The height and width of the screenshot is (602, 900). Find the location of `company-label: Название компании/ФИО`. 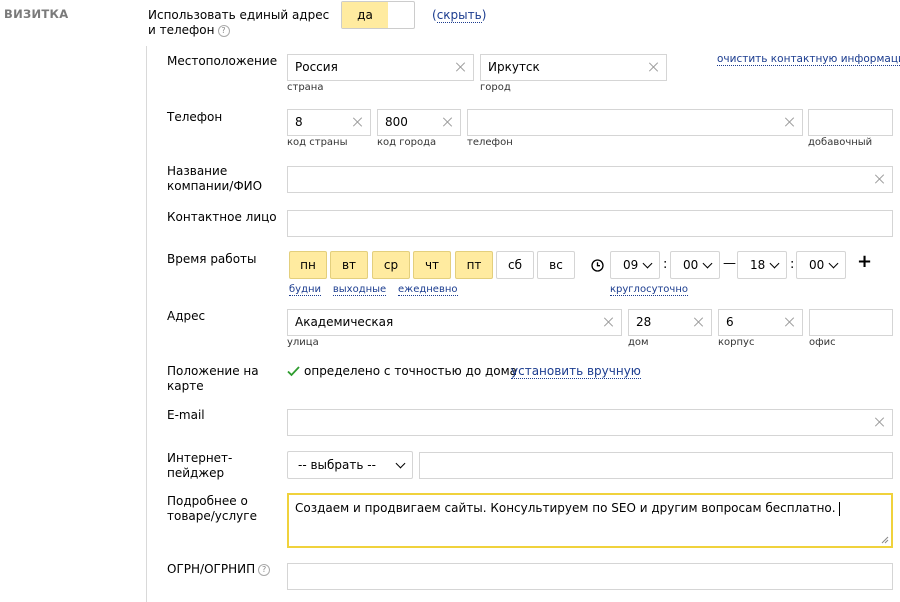

company-label: Название компании/ФИО is located at coordinates (214, 179).